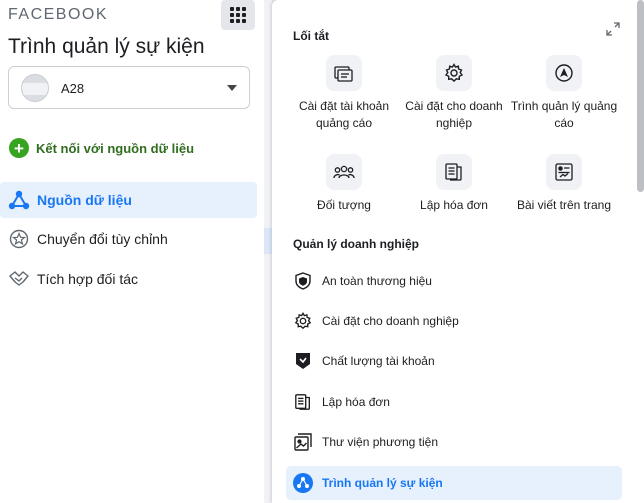  I want to click on connect-data-source-button: + Kết nối với nguồn dữ liệu, so click(101, 148).